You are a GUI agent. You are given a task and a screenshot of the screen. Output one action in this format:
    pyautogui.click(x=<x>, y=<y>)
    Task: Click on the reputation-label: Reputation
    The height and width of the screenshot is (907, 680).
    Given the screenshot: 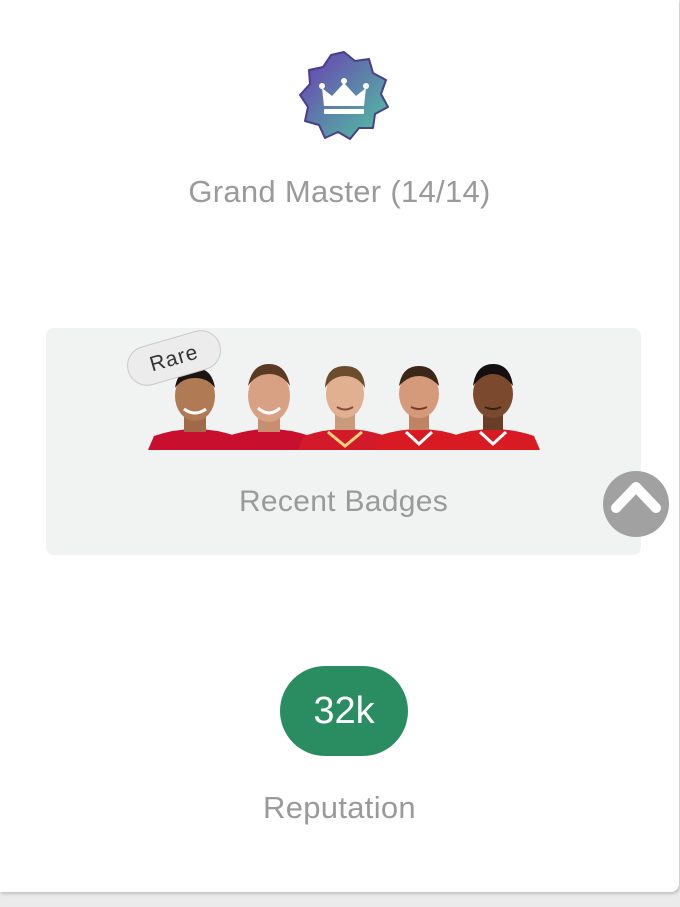 What is the action you would take?
    pyautogui.click(x=339, y=807)
    